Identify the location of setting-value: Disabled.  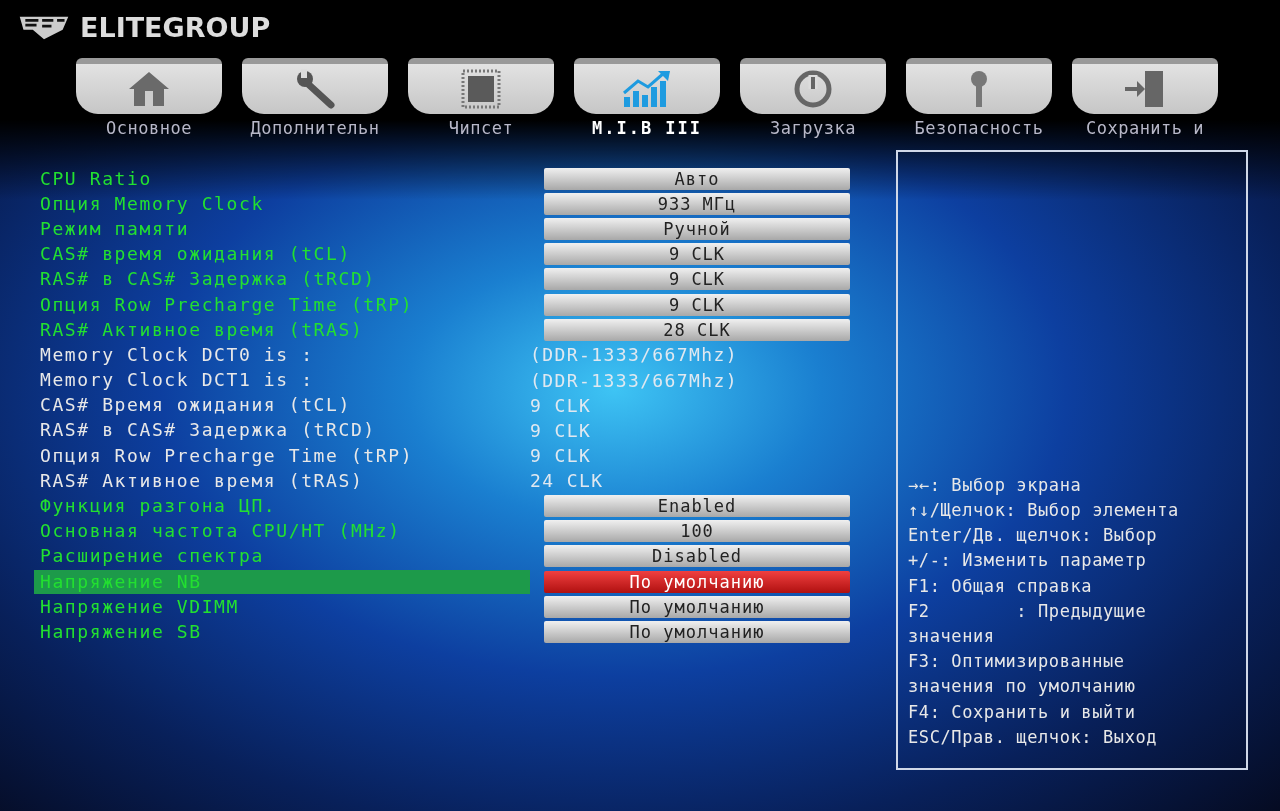
(697, 556).